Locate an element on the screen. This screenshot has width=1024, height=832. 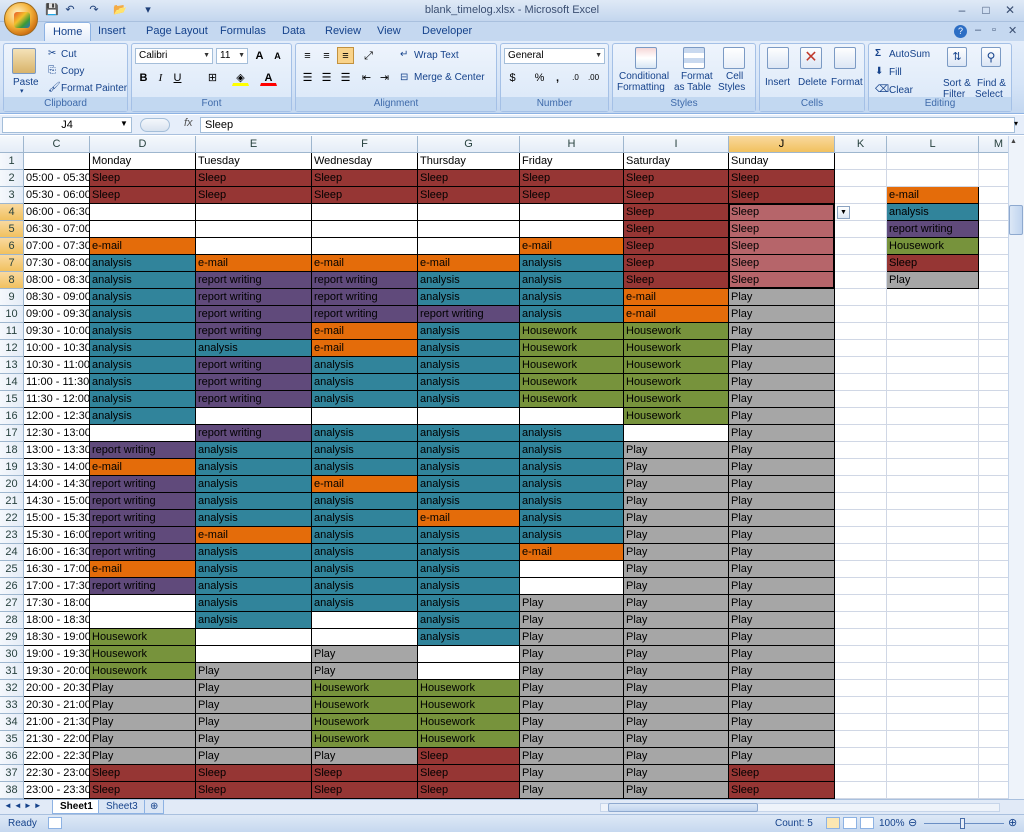
row-header: 29 is located at coordinates (12, 637).